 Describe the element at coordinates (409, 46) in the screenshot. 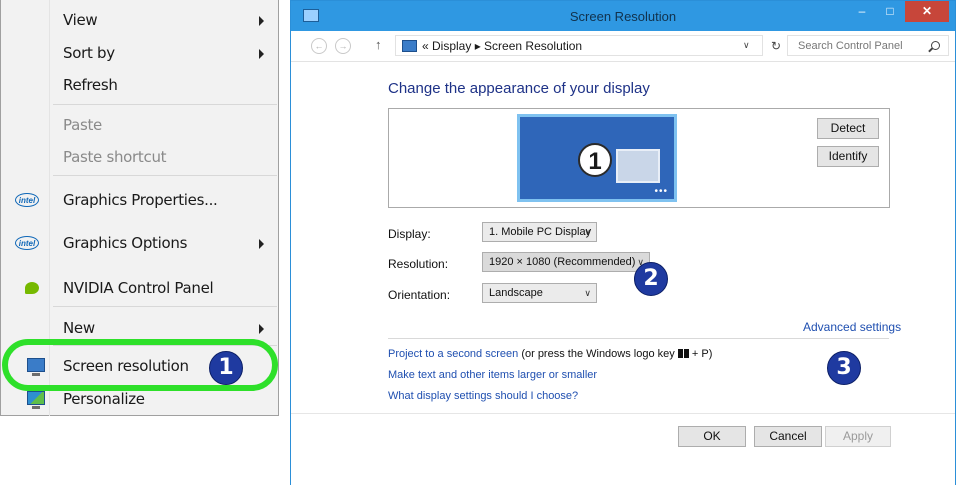

I see `control-panel-icon` at that location.